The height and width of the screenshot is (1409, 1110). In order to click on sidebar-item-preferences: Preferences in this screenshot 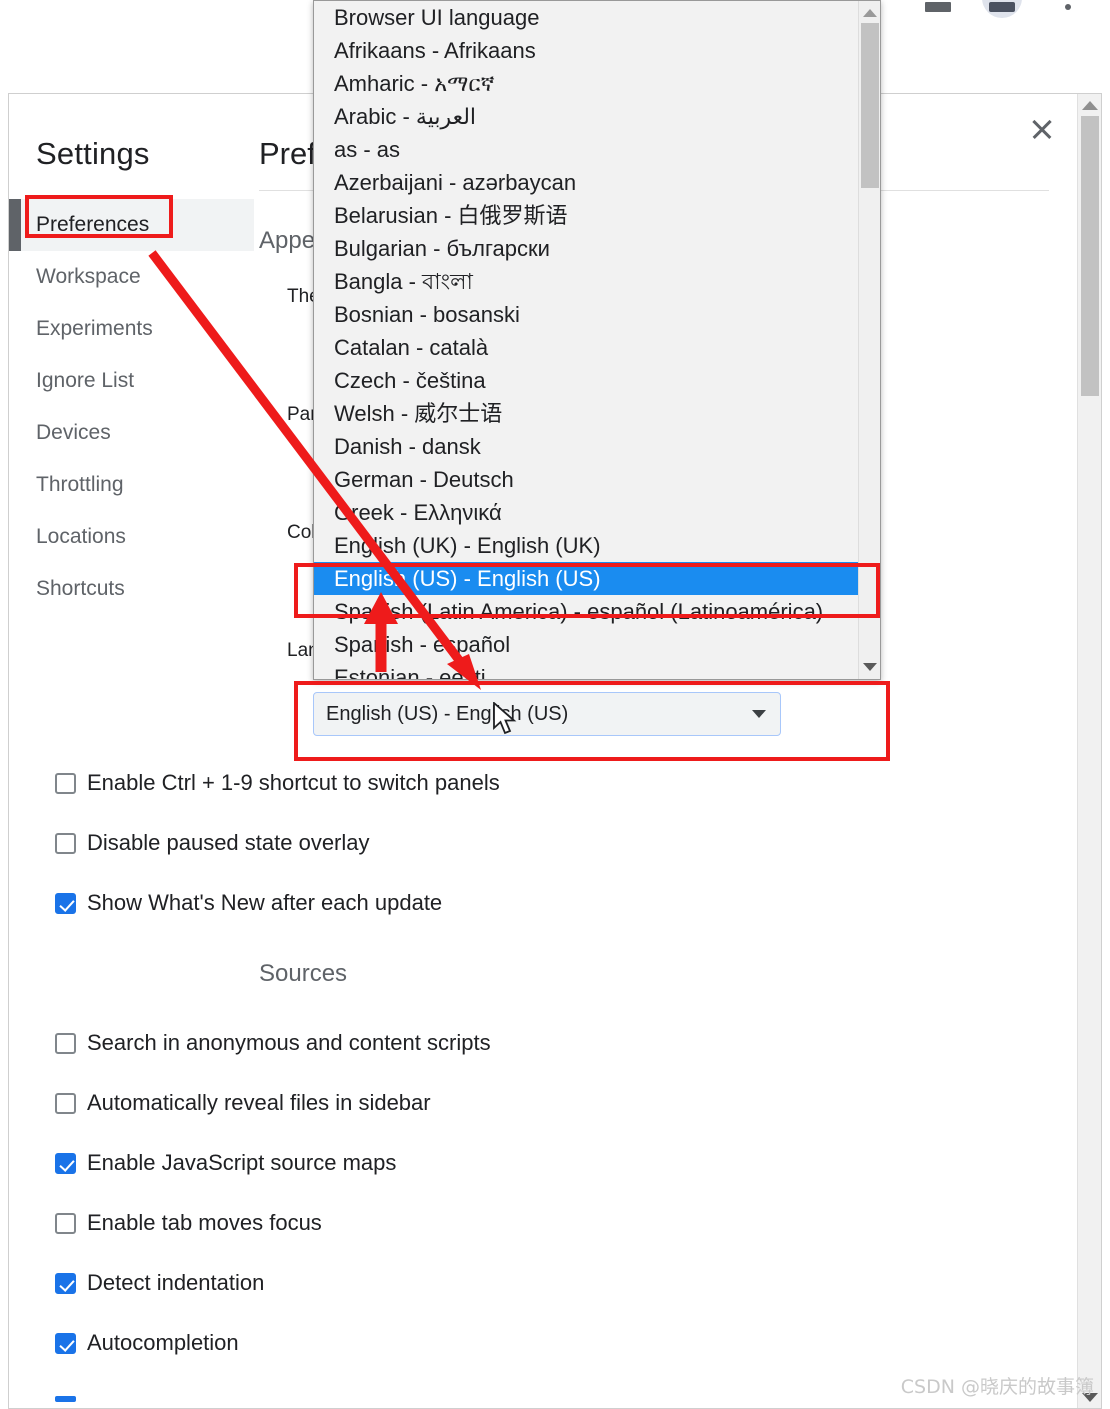, I will do `click(131, 225)`.